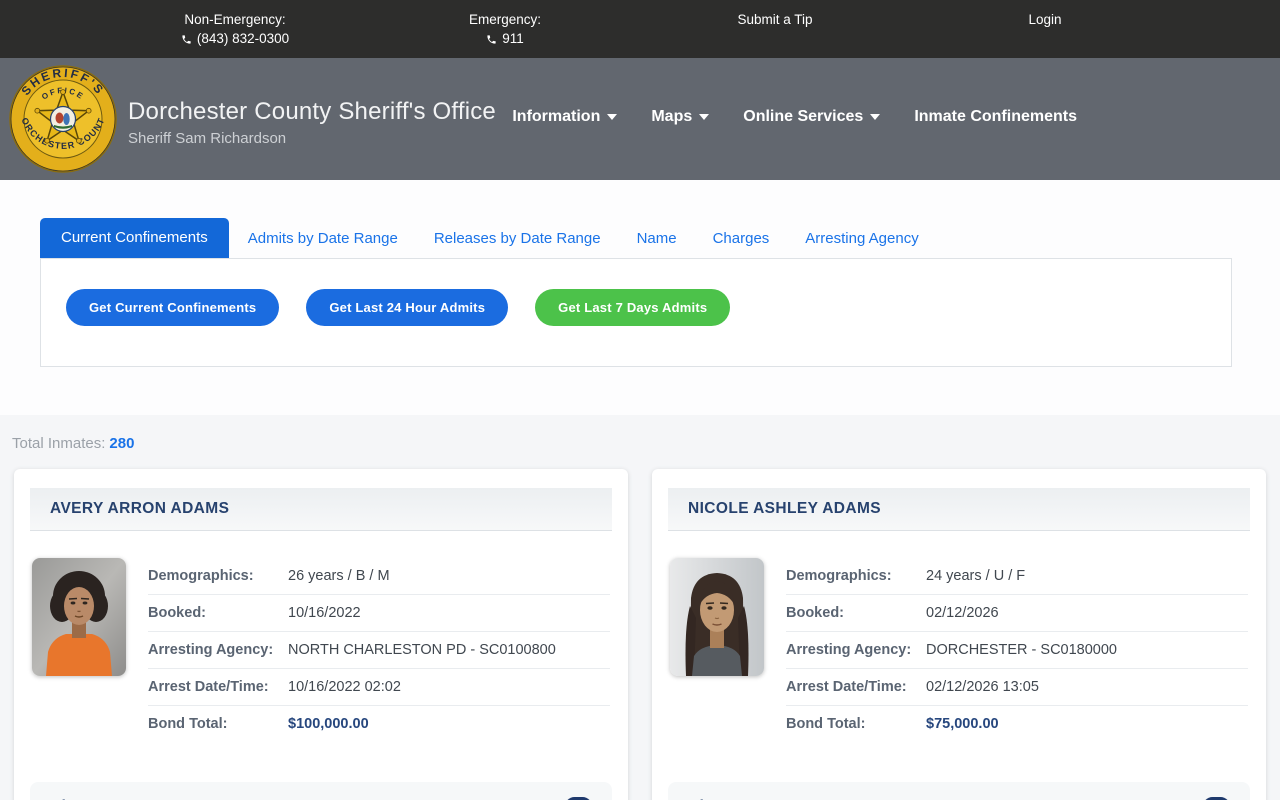  I want to click on tab-releases-by-date-range: Releases by Date Range, so click(517, 239).